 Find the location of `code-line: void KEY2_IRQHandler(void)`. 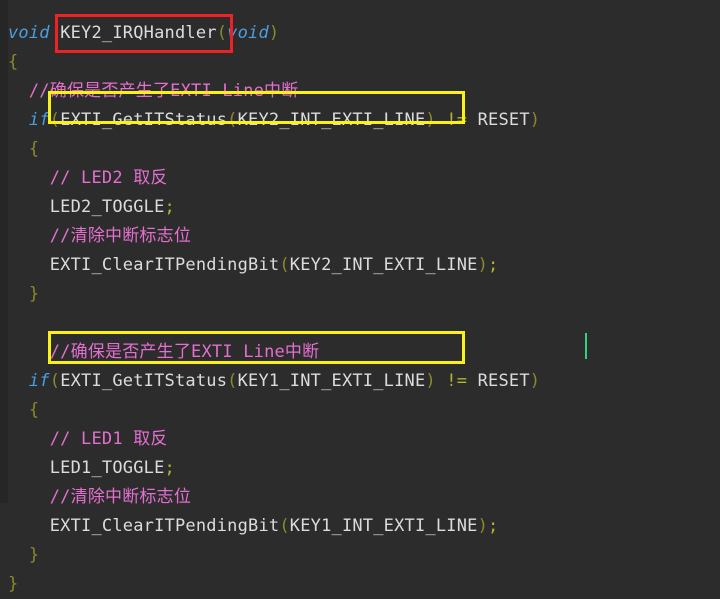

code-line: void KEY2_IRQHandler(void) is located at coordinates (143, 33).